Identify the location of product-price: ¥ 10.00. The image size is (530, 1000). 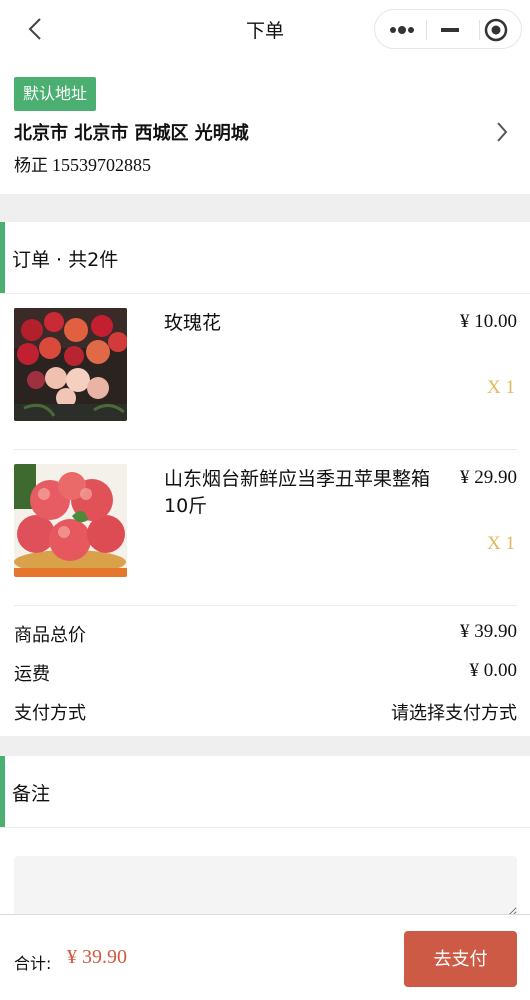
(488, 321).